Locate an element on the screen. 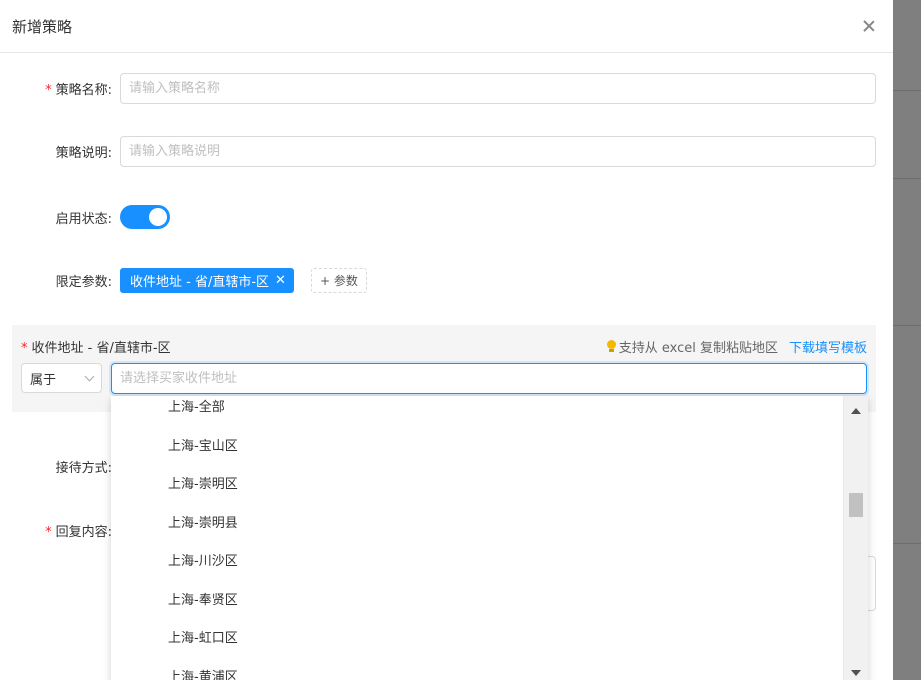 The image size is (921, 680). modal-title: 新增策略 is located at coordinates (42, 26).